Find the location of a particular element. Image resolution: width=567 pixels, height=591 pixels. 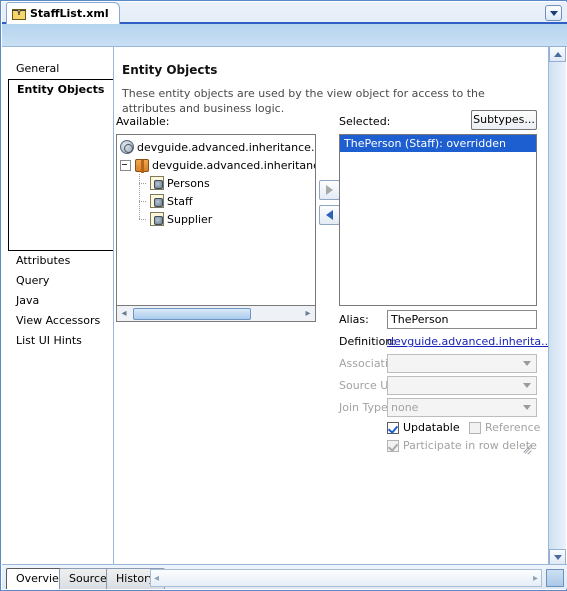

arrow-right-icon is located at coordinates (329, 190).